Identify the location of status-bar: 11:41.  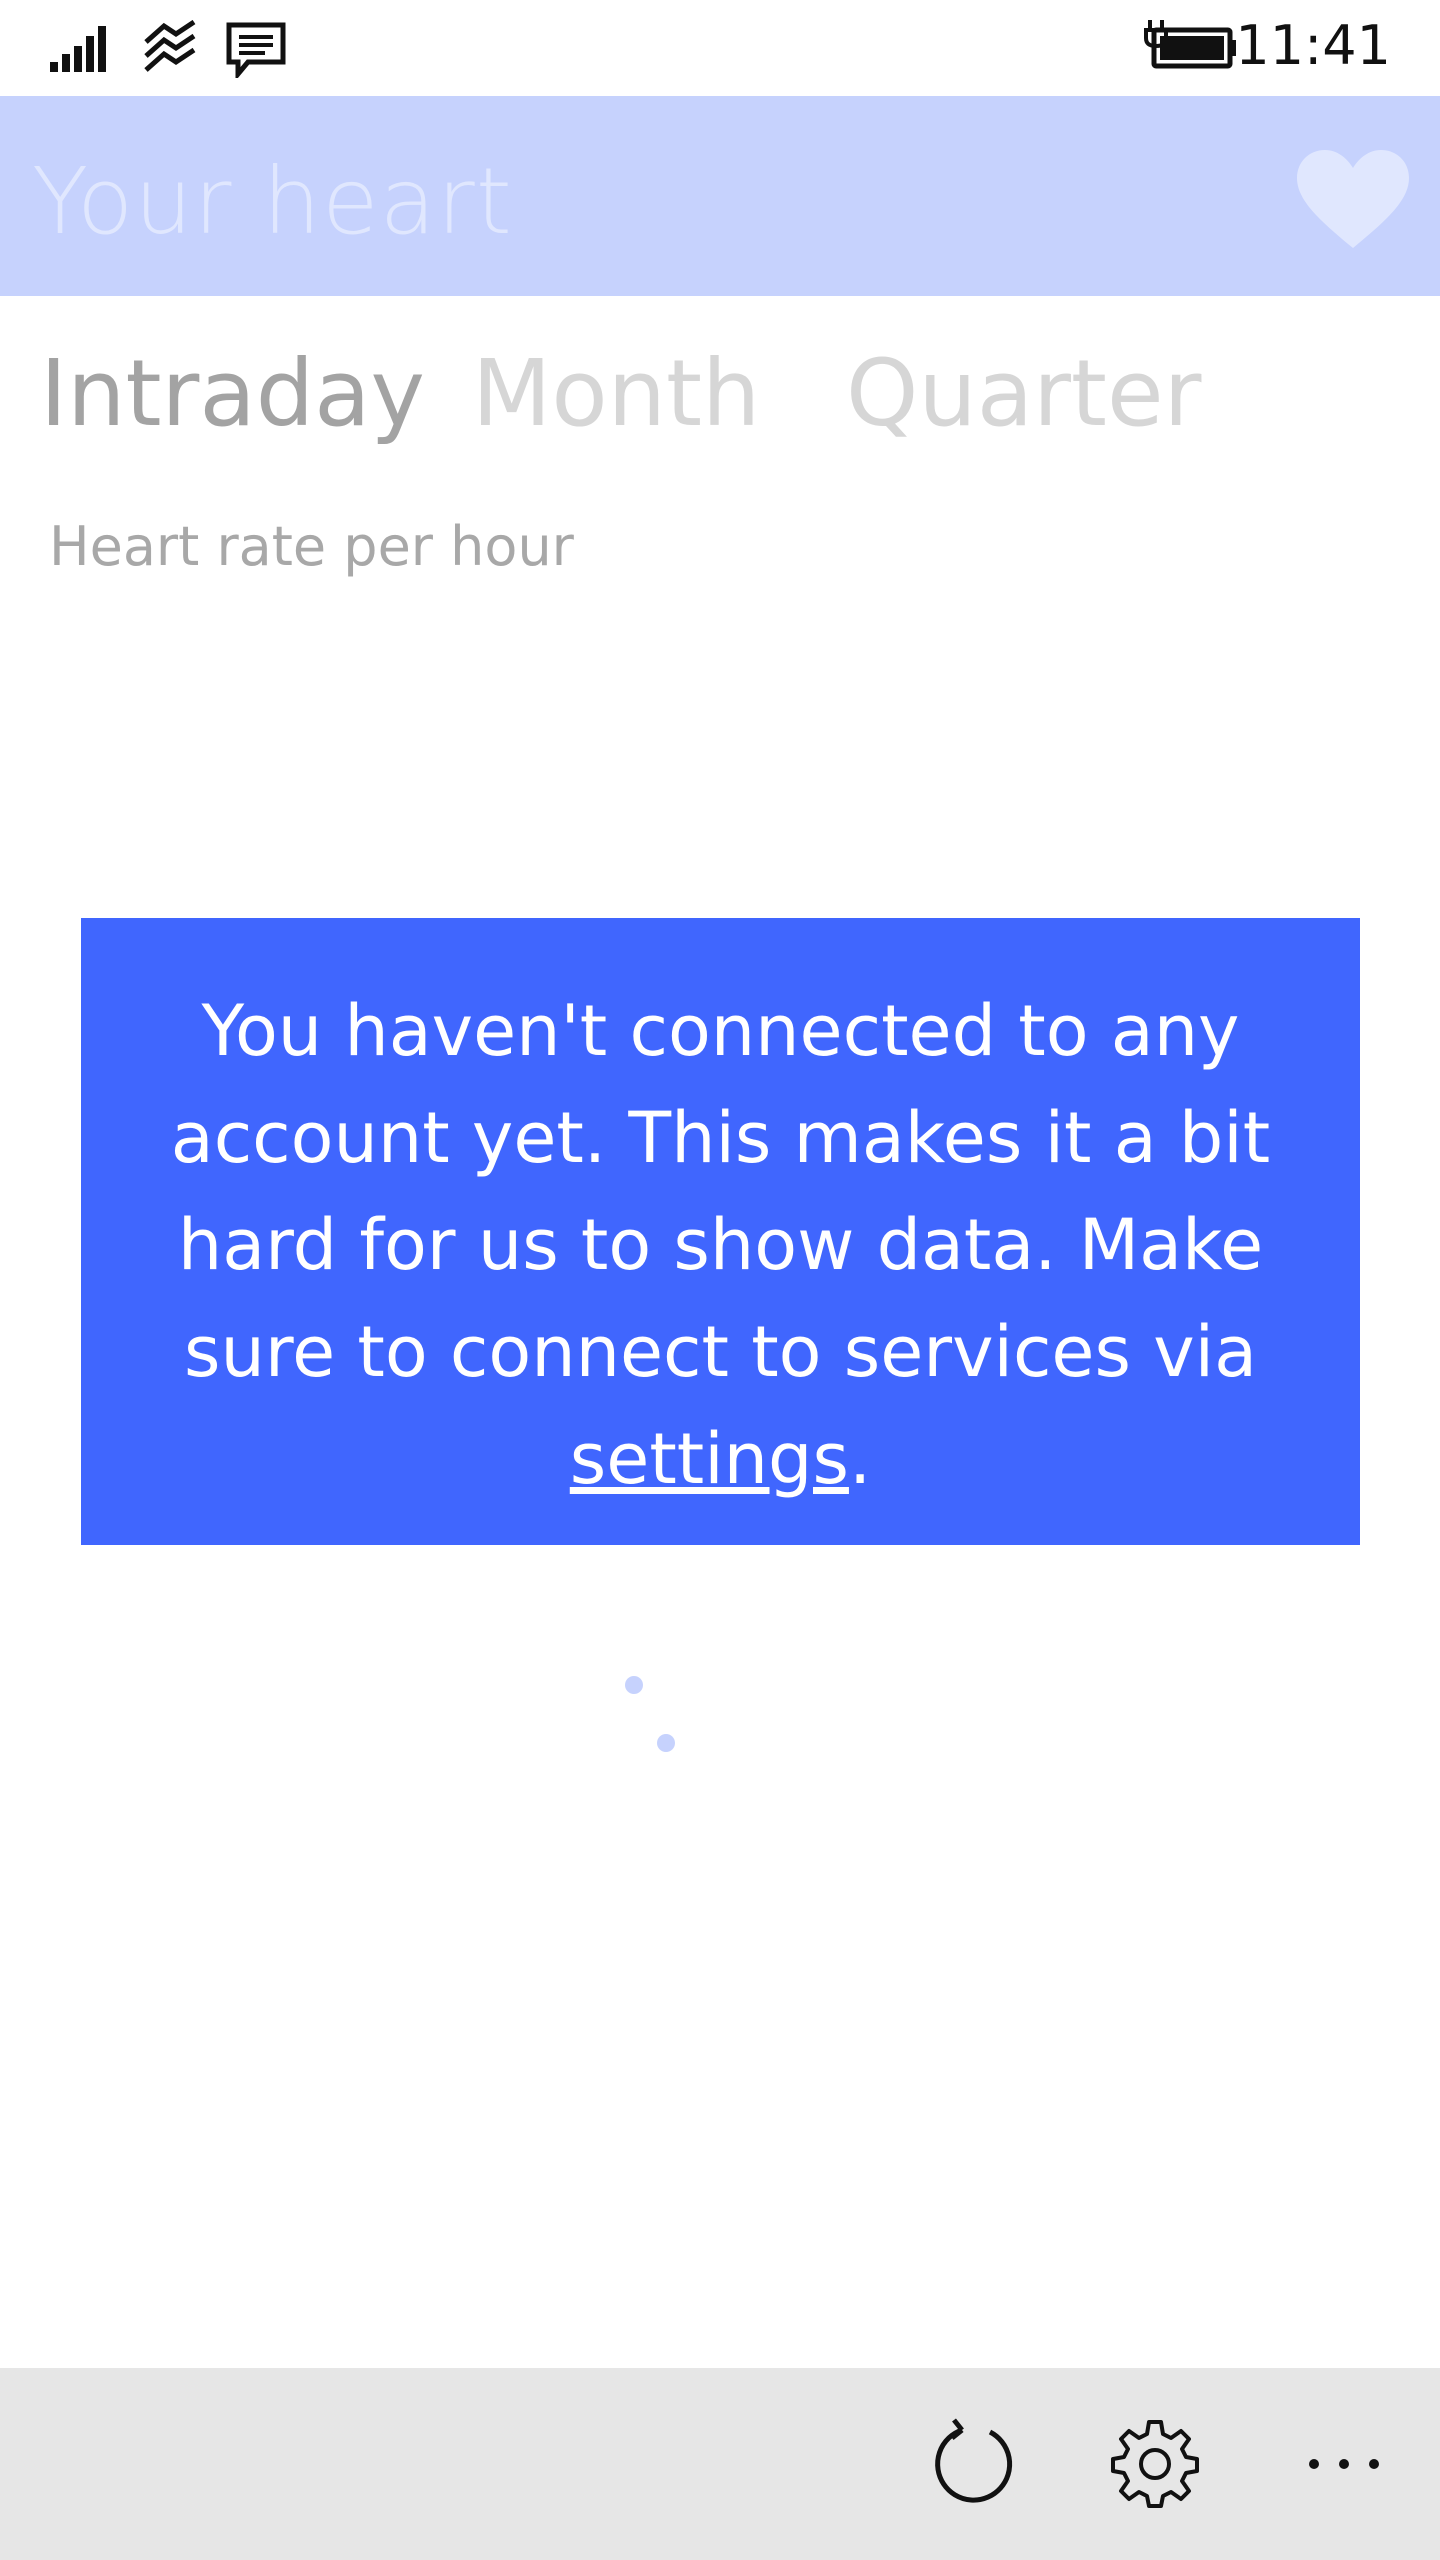
(720, 48).